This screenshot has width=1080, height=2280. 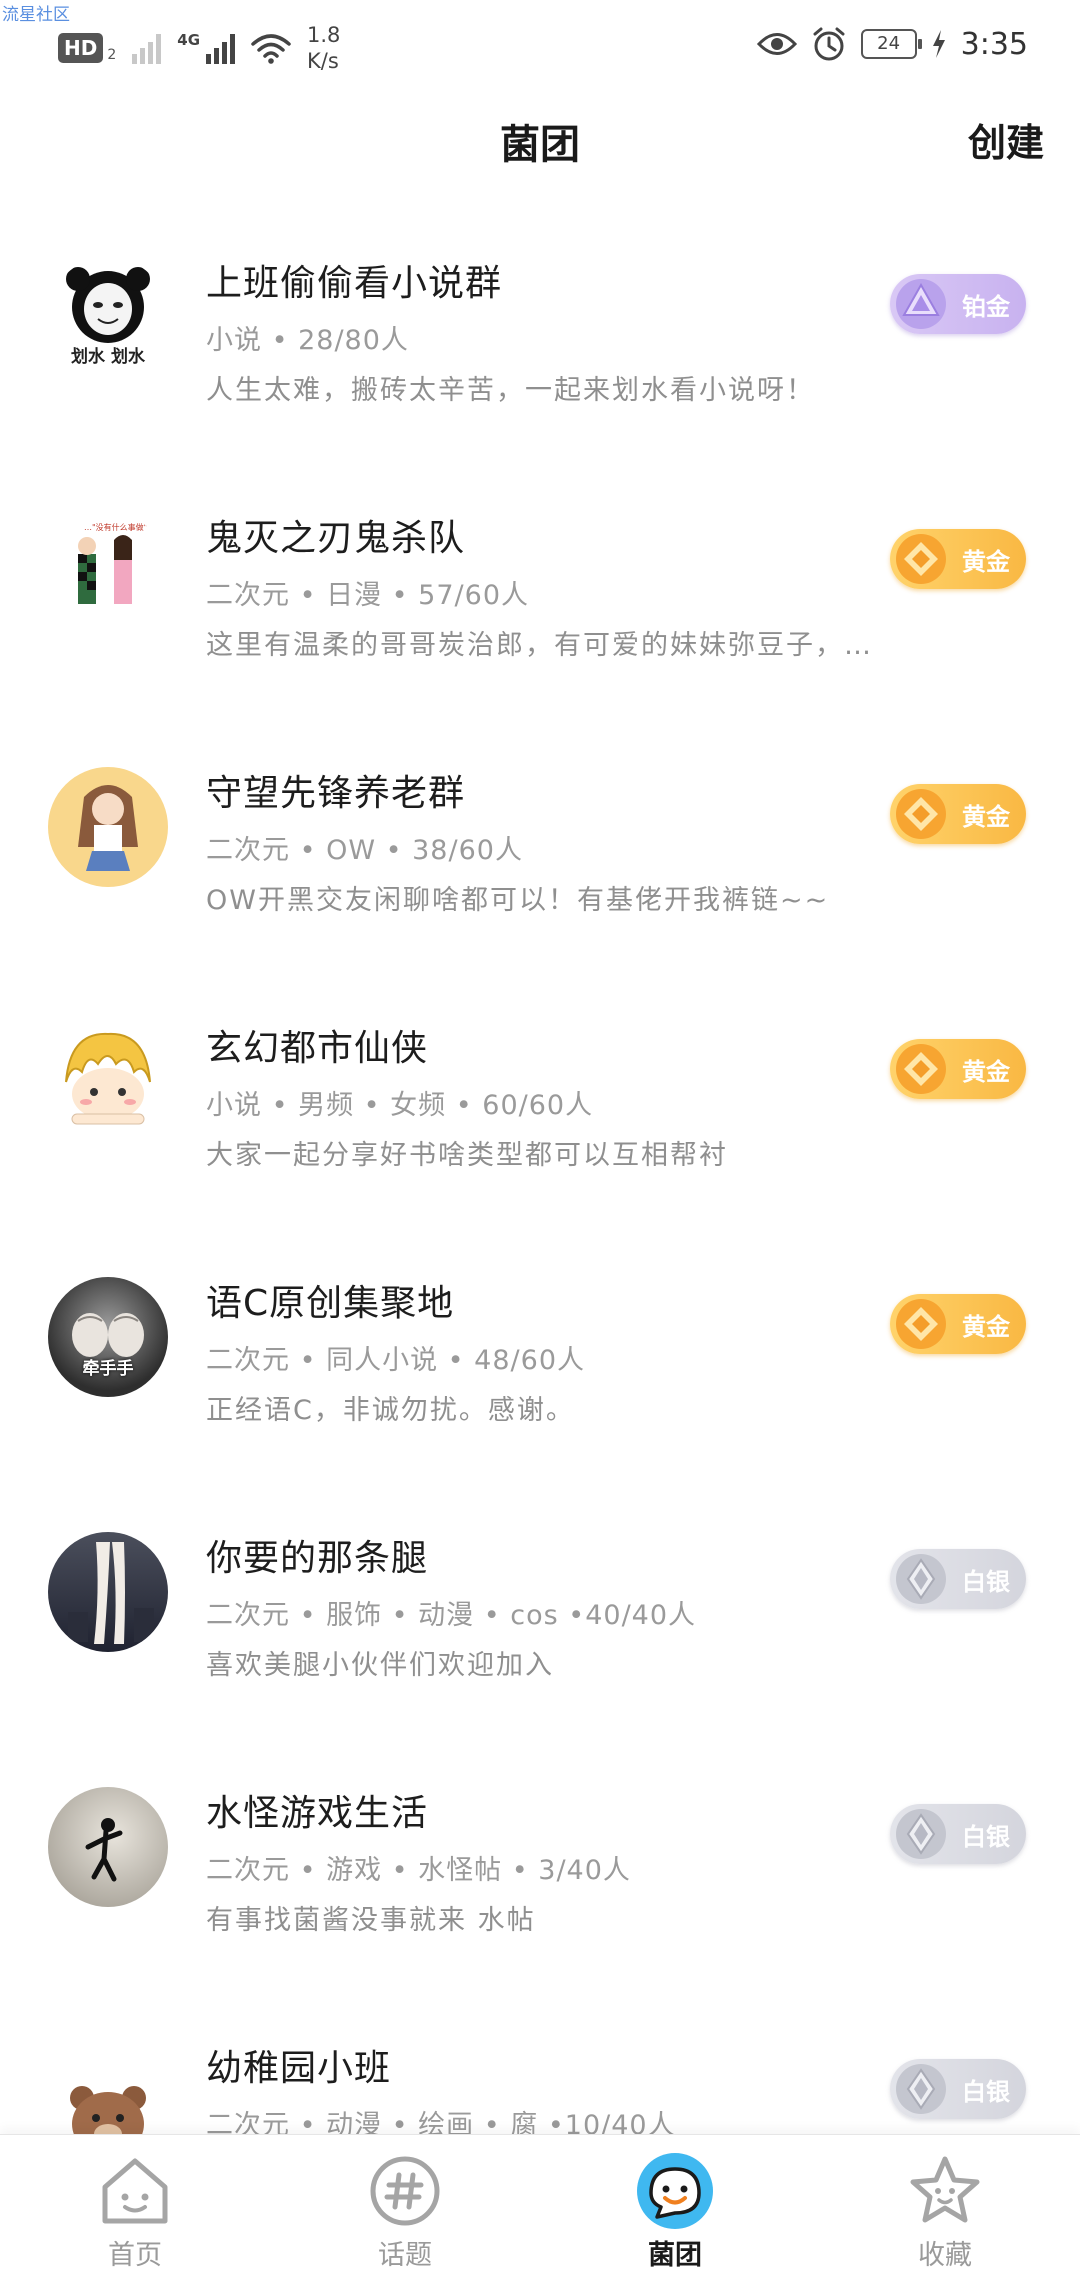 What do you see at coordinates (336, 538) in the screenshot?
I see `group-name: 鬼灭之刃鬼杀队` at bounding box center [336, 538].